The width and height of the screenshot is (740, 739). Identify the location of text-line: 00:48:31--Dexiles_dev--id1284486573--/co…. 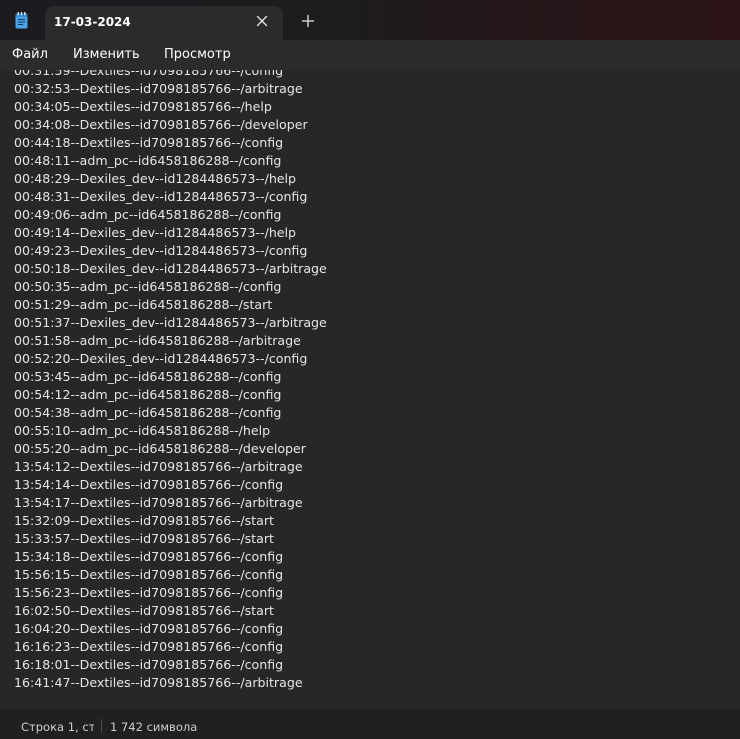
(161, 196).